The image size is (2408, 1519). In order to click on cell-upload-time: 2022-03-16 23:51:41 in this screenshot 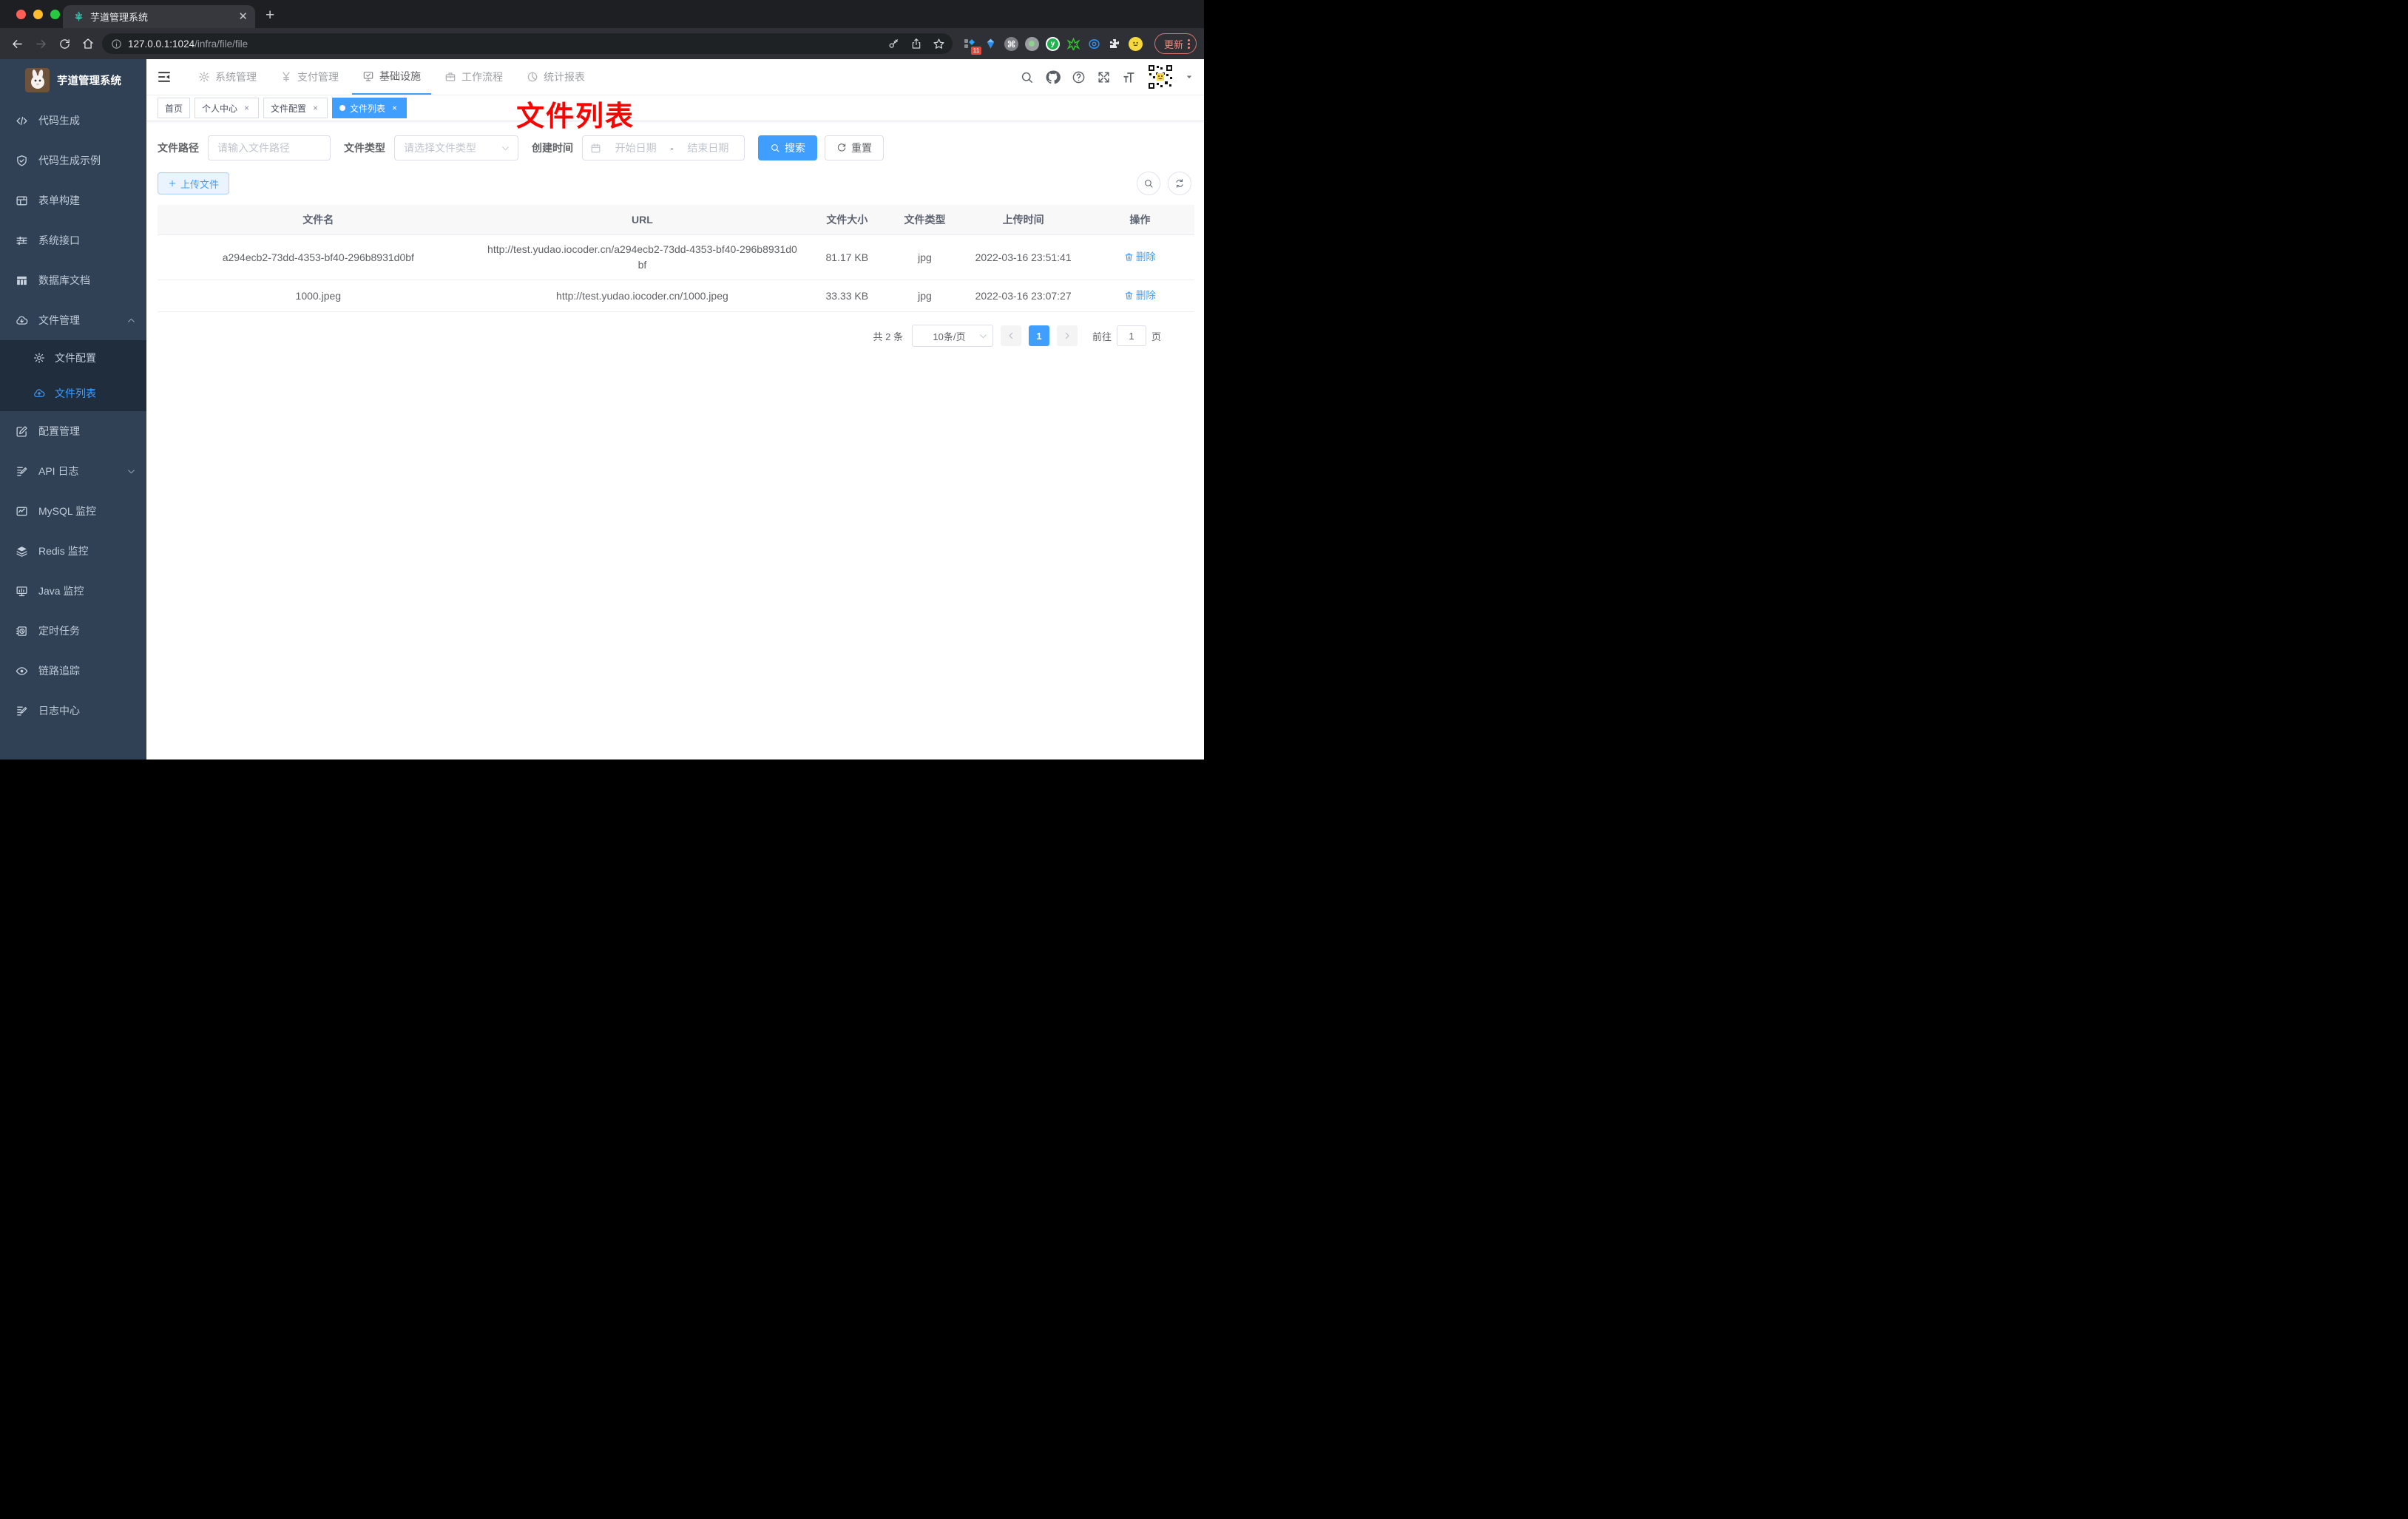, I will do `click(1023, 257)`.